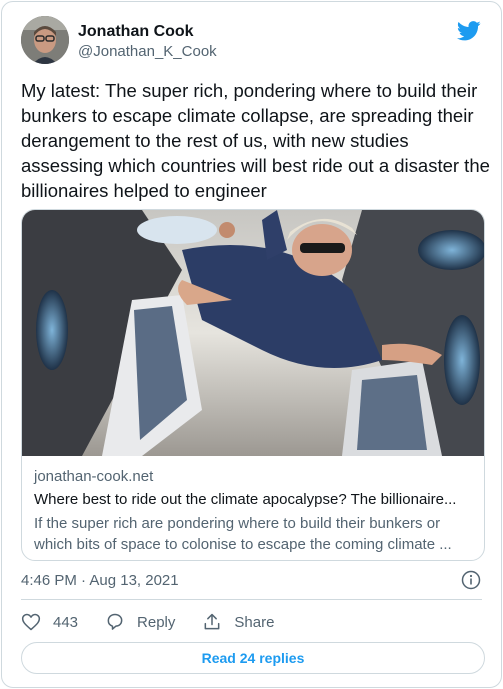 This screenshot has height=689, width=503. I want to click on reply-label: Reply, so click(156, 622).